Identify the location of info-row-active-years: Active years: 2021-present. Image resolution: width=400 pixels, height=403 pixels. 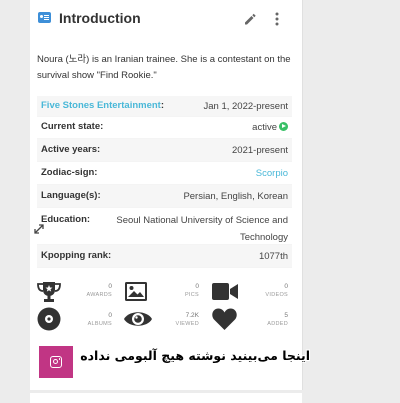
(164, 150).